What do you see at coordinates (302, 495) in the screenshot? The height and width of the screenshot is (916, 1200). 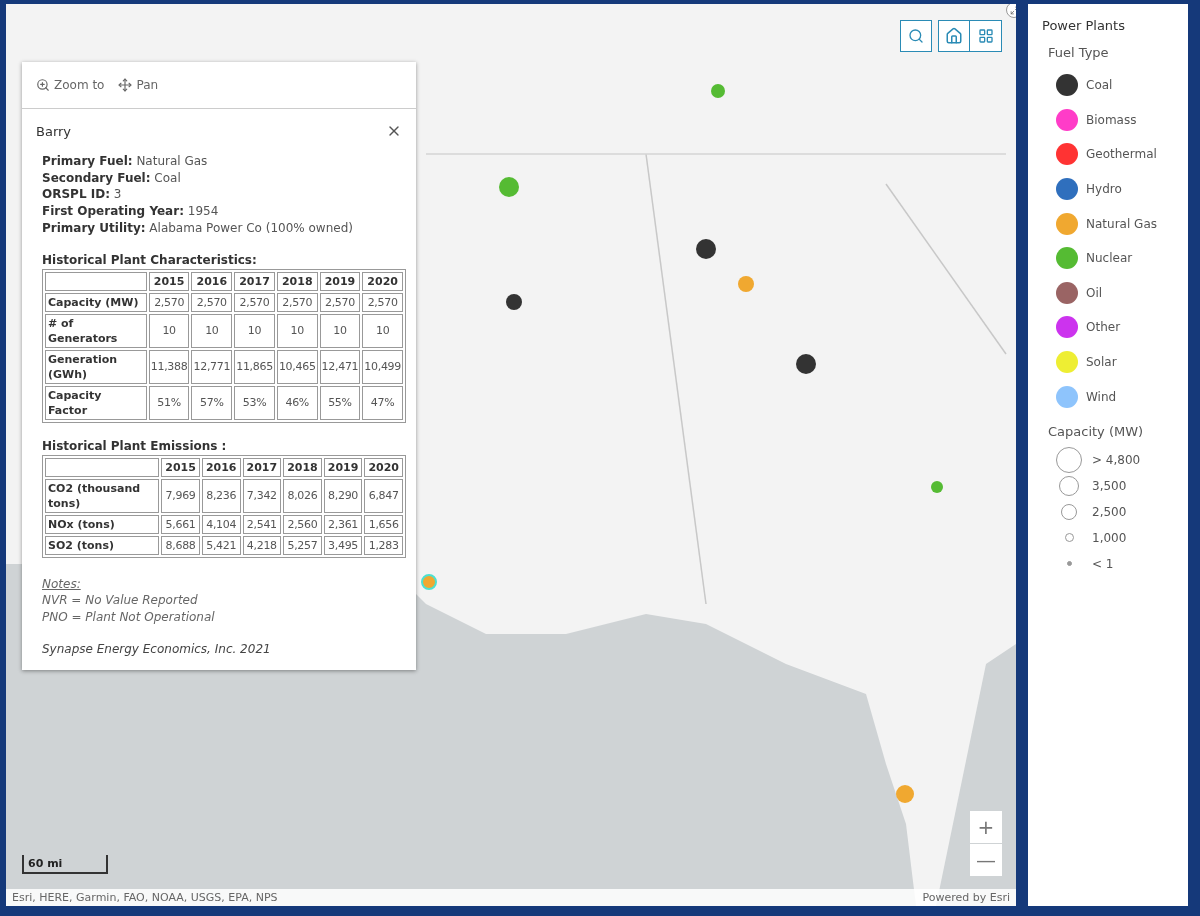 I see `table-cell: 8,026` at bounding box center [302, 495].